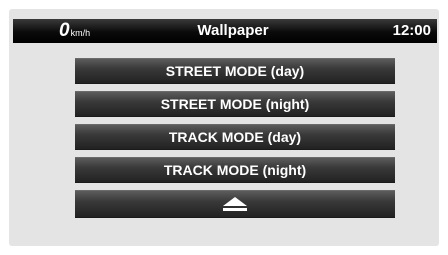  Describe the element at coordinates (411, 30) in the screenshot. I see `clock: 12:00` at that location.